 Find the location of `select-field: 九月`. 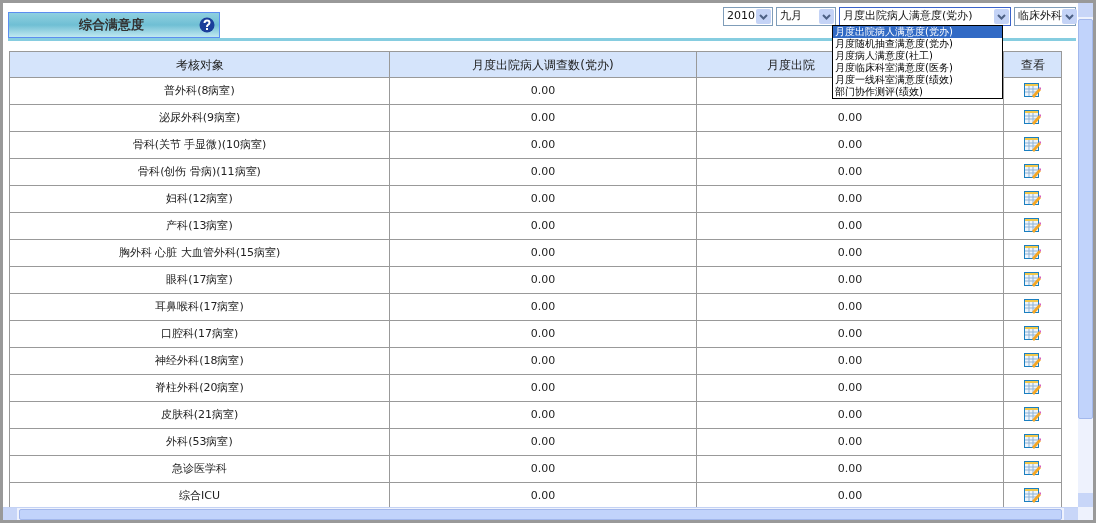

select-field: 九月 is located at coordinates (806, 16).